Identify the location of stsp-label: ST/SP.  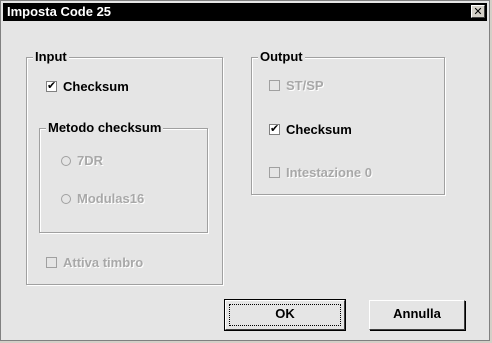
(305, 85).